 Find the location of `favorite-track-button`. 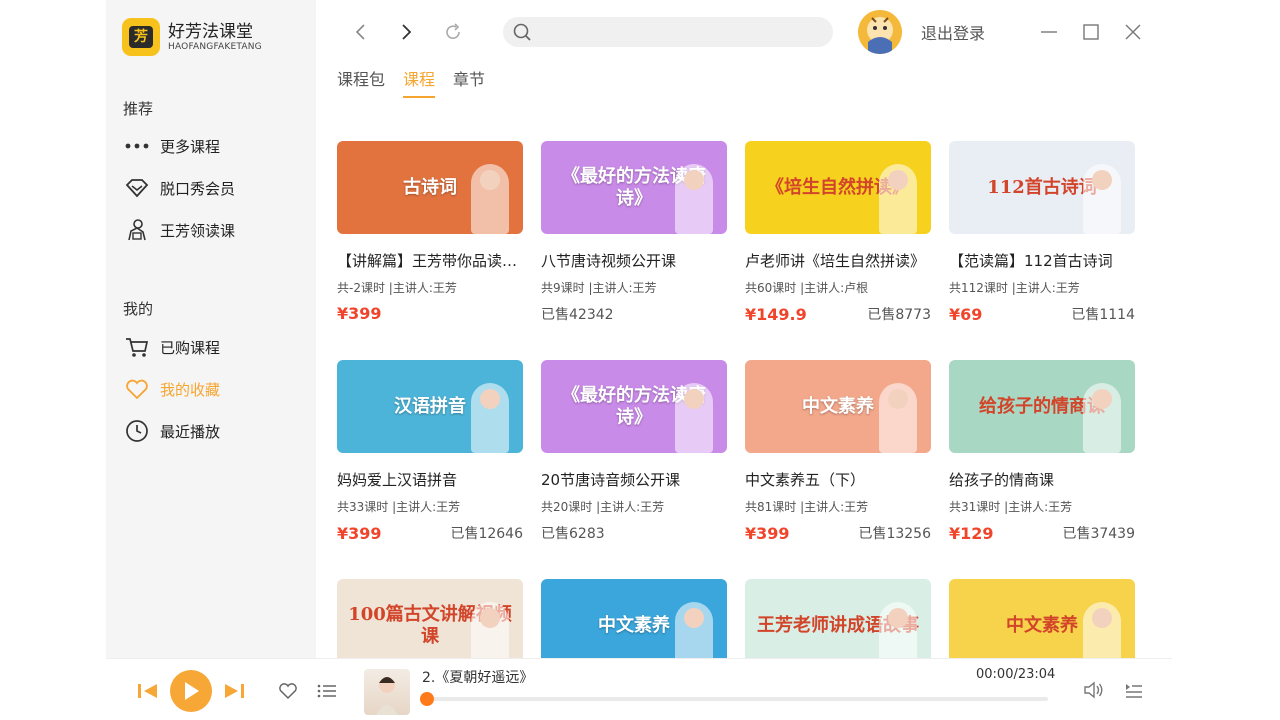

favorite-track-button is located at coordinates (288, 691).